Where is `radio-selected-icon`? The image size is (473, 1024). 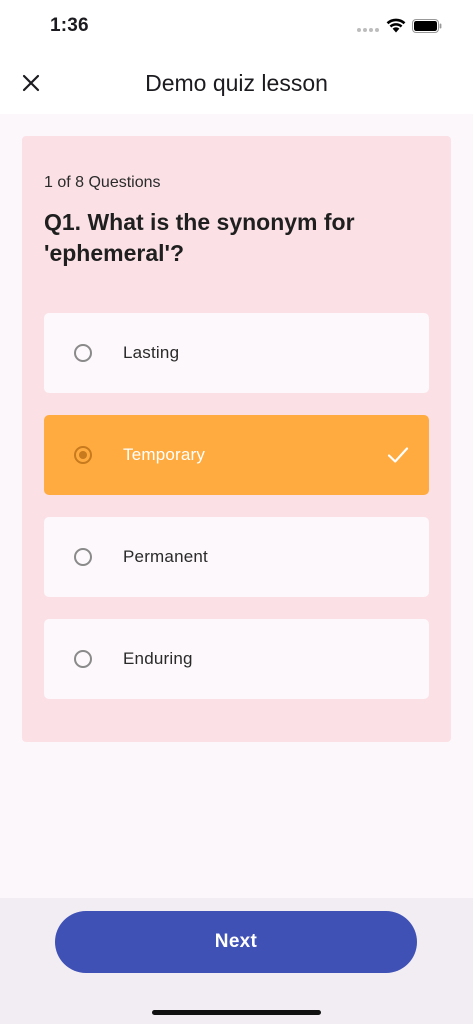 radio-selected-icon is located at coordinates (83, 455).